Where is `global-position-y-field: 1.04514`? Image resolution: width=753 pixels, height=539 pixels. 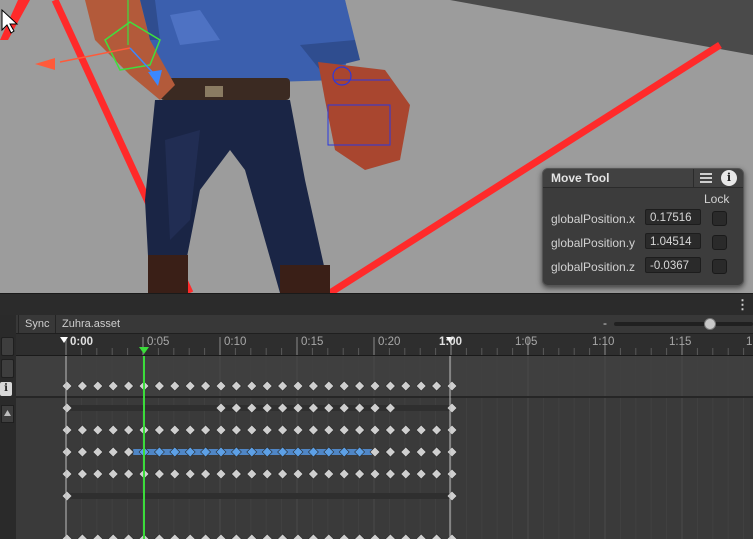 global-position-y-field: 1.04514 is located at coordinates (673, 241).